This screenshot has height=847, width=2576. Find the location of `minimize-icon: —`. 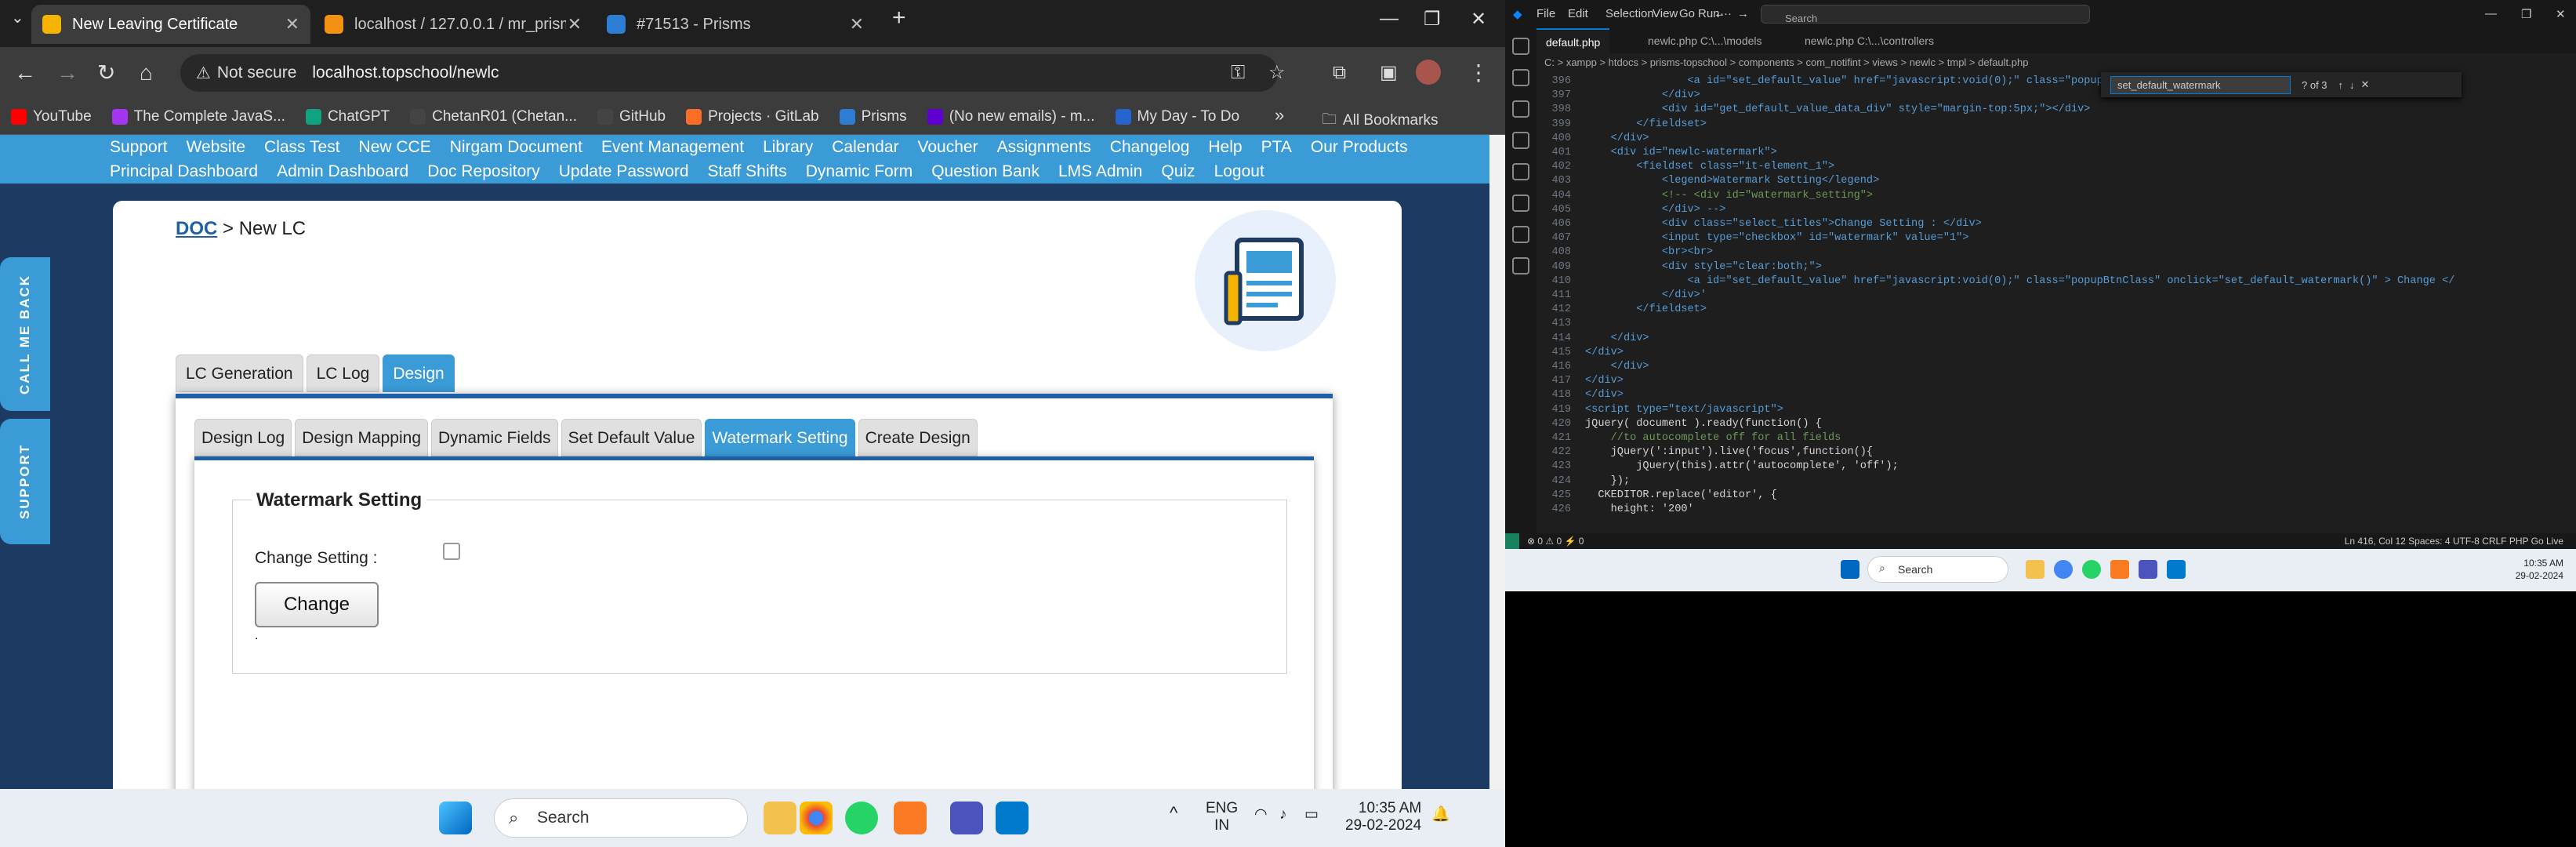

minimize-icon: — is located at coordinates (2491, 13).